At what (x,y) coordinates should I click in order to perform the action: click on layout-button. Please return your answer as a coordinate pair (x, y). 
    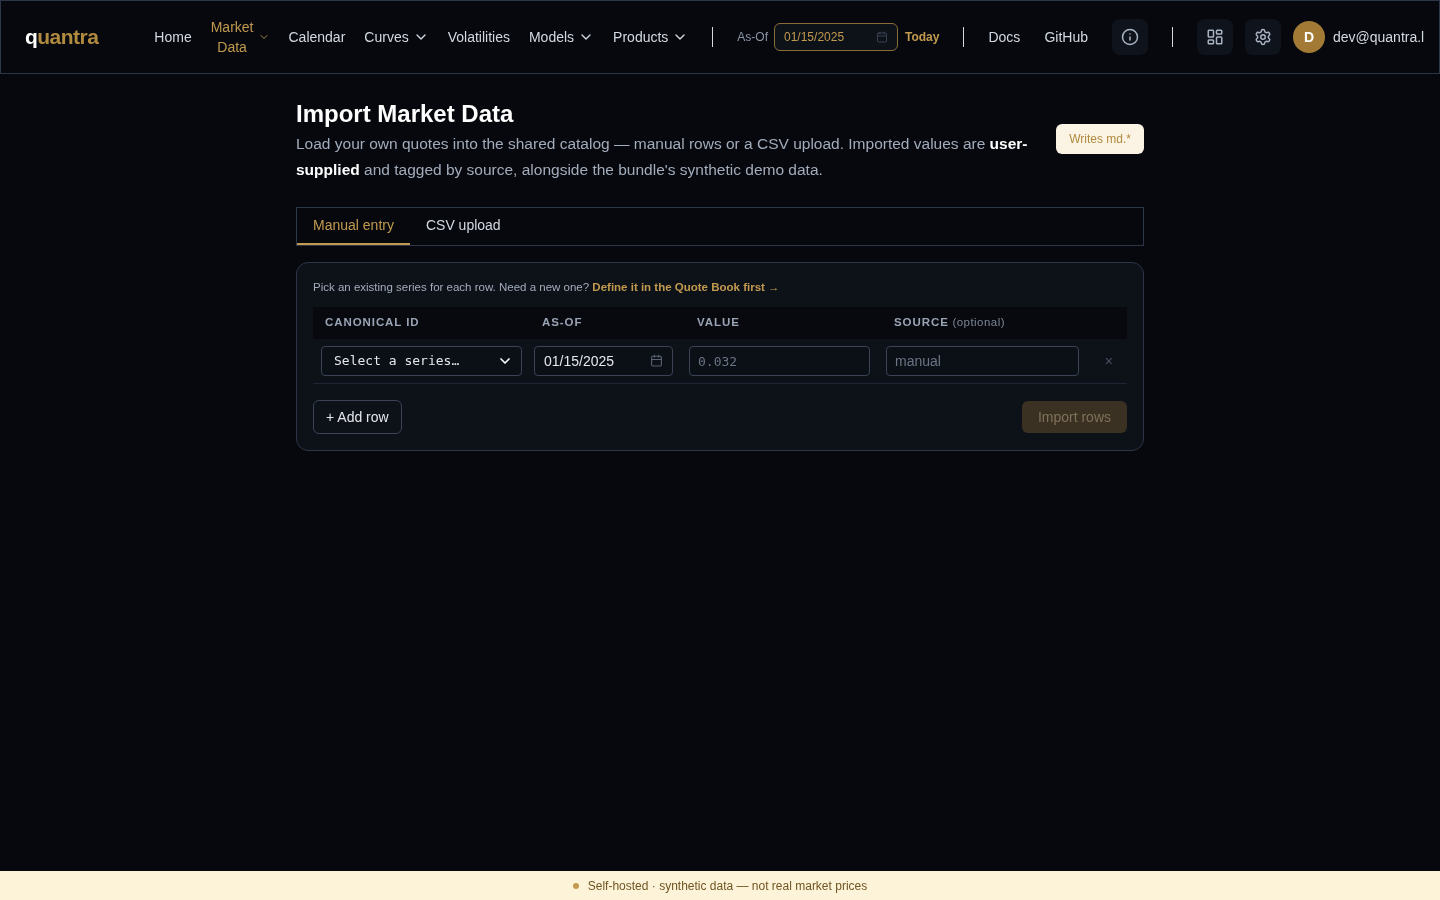
    Looking at the image, I should click on (1214, 37).